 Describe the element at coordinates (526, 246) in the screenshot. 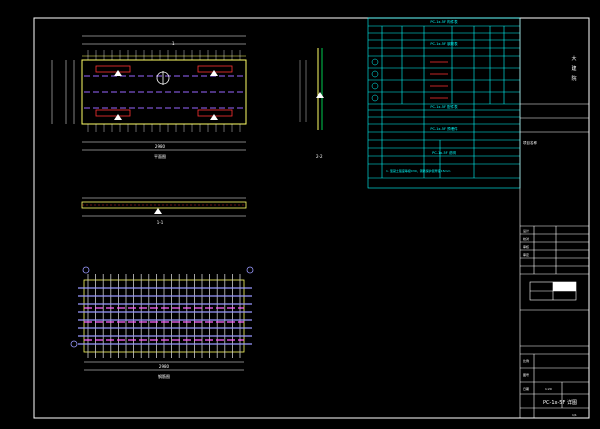

I see `reviewer-label: 审核` at that location.